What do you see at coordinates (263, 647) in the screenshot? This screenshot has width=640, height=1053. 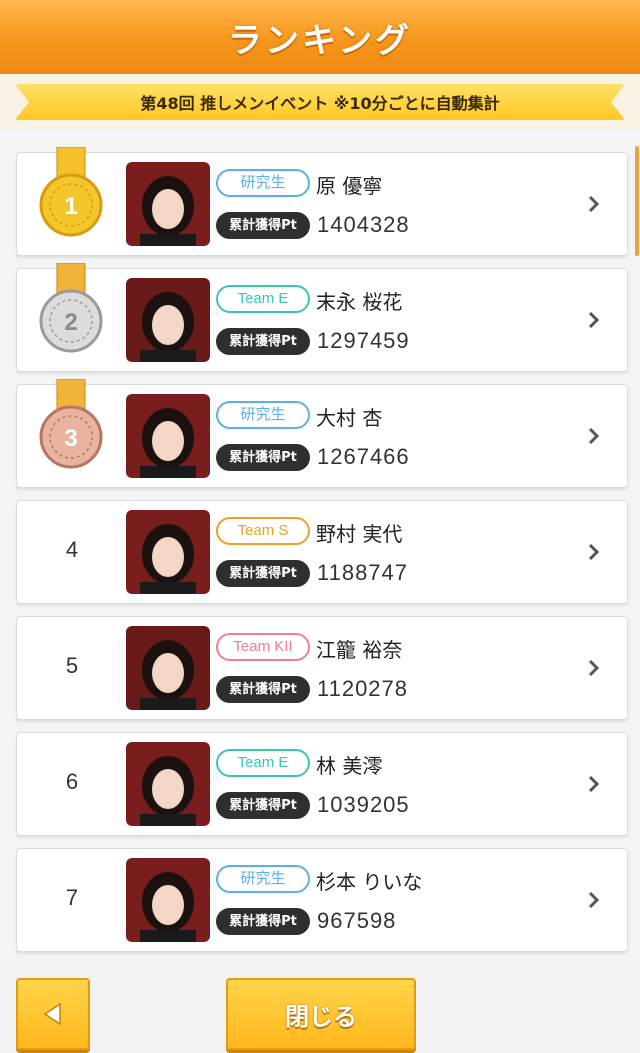 I see `team-badge: Team KII` at bounding box center [263, 647].